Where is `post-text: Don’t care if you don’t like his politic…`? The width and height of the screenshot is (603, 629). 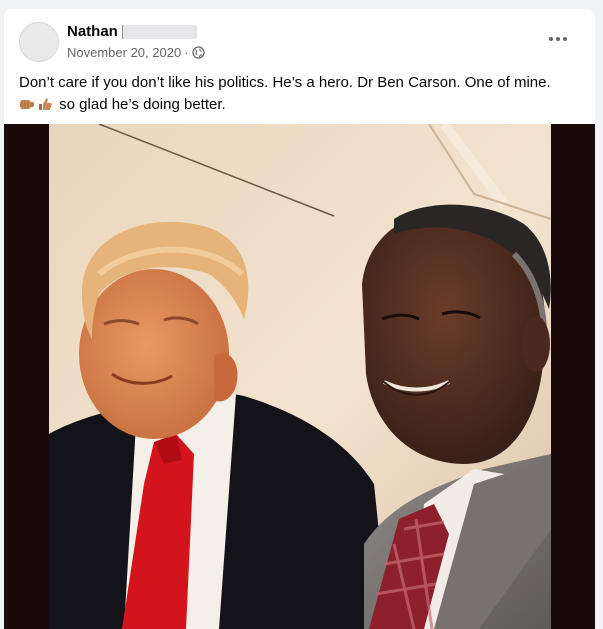 post-text: Don’t care if you don’t like his politic… is located at coordinates (301, 94).